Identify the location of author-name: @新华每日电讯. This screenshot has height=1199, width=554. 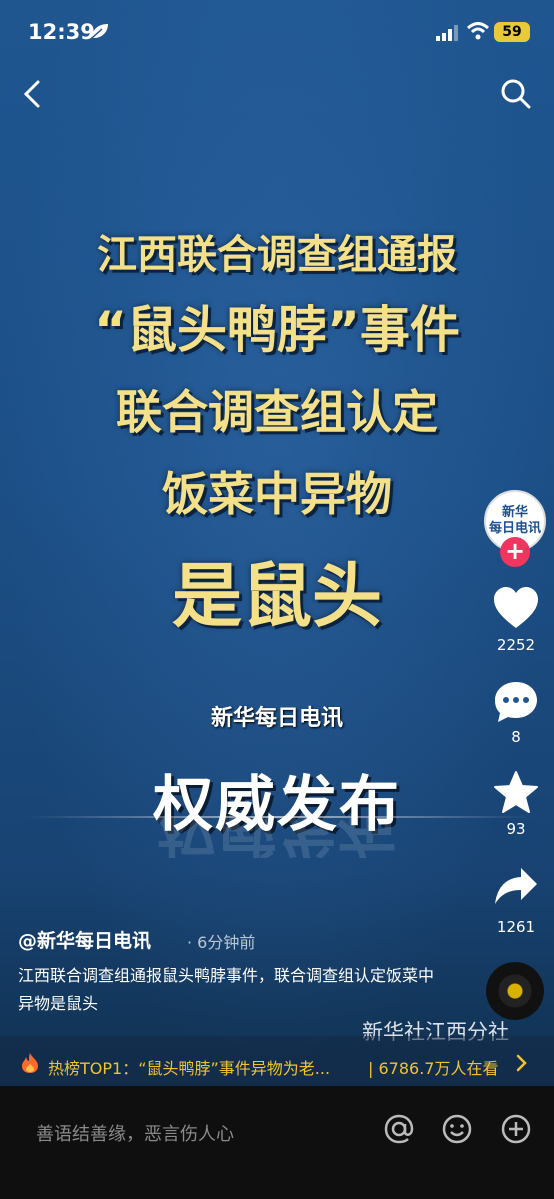
(84, 939).